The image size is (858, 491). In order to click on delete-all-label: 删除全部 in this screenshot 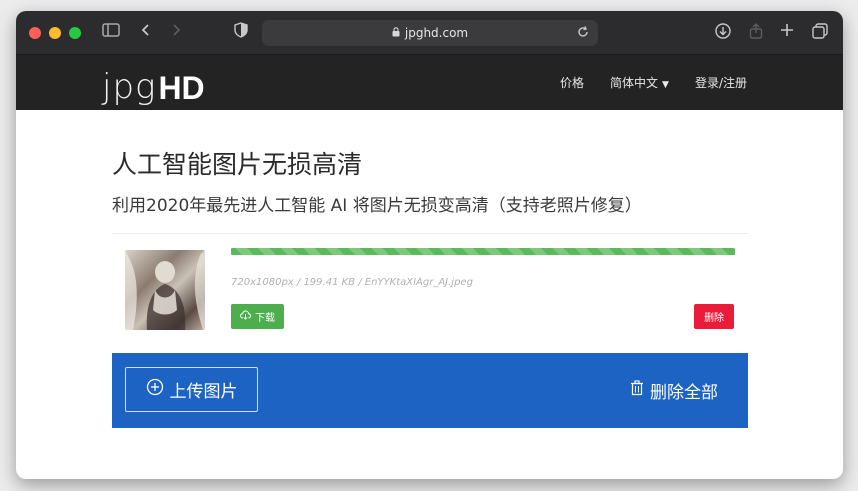, I will do `click(684, 393)`.